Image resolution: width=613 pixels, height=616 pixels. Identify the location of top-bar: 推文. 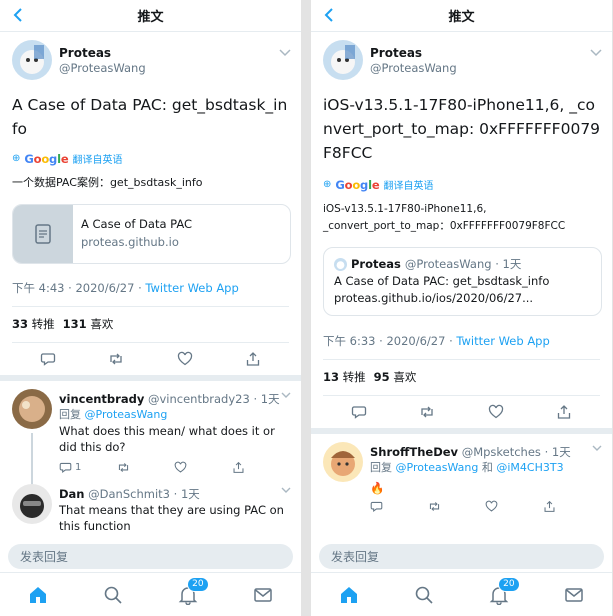
(150, 16).